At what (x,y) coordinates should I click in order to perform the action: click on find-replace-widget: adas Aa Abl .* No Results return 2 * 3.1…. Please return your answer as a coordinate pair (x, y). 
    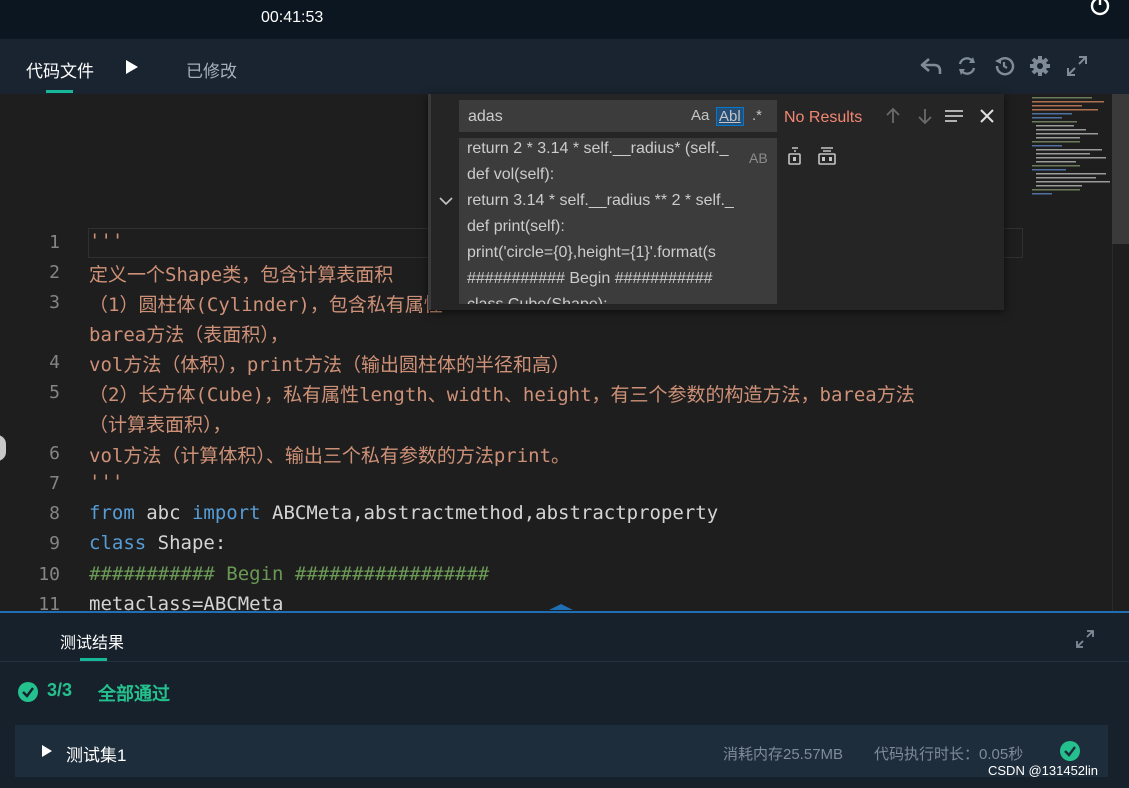
    Looking at the image, I should click on (716, 202).